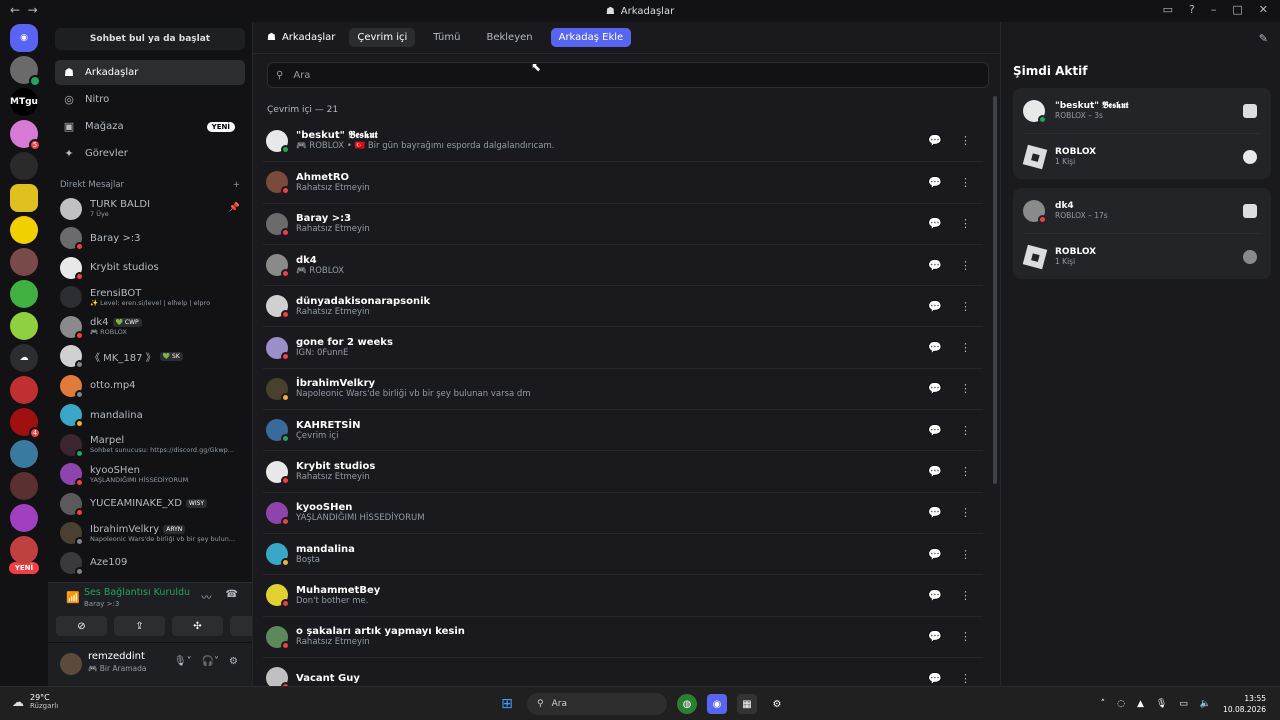 This screenshot has width=1280, height=720. Describe the element at coordinates (150, 504) in the screenshot. I see `dm-item: YUCEAMİNAKE_XD WISY` at that location.